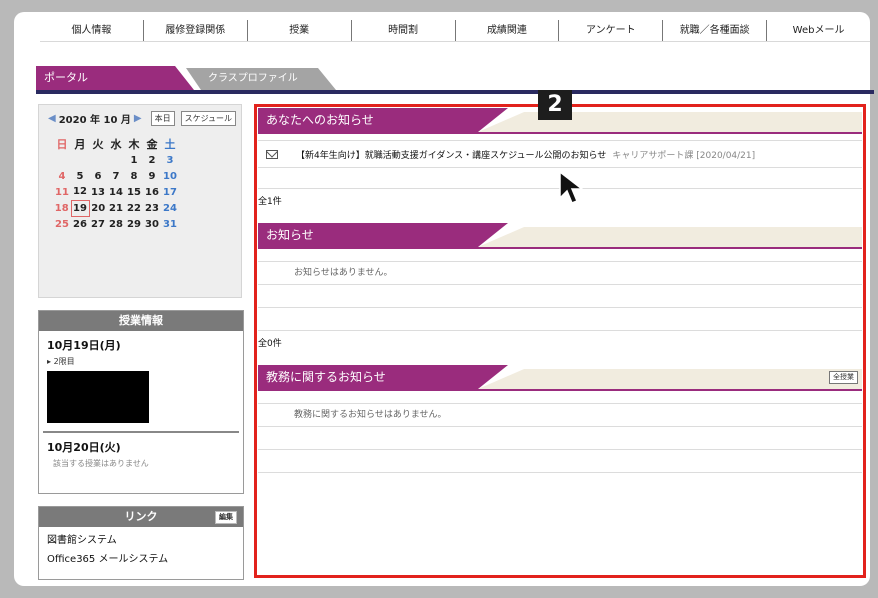 The width and height of the screenshot is (878, 598). Describe the element at coordinates (555, 105) in the screenshot. I see `step-badge: 2` at that location.